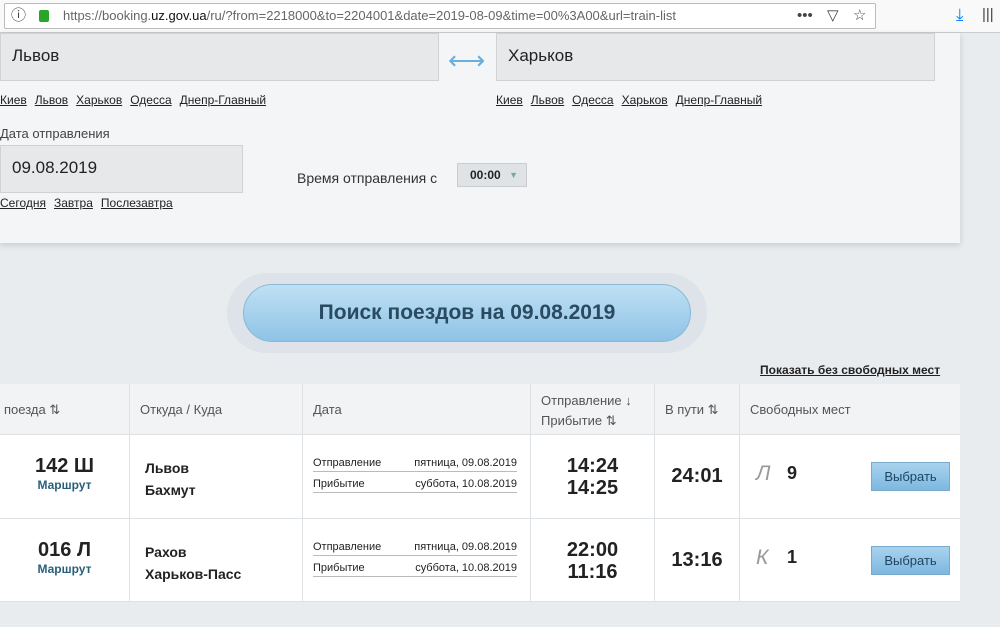 Image resolution: width=1000 pixels, height=627 pixels. Describe the element at coordinates (216, 409) in the screenshot. I see `header-route: Откуда / Куда` at that location.